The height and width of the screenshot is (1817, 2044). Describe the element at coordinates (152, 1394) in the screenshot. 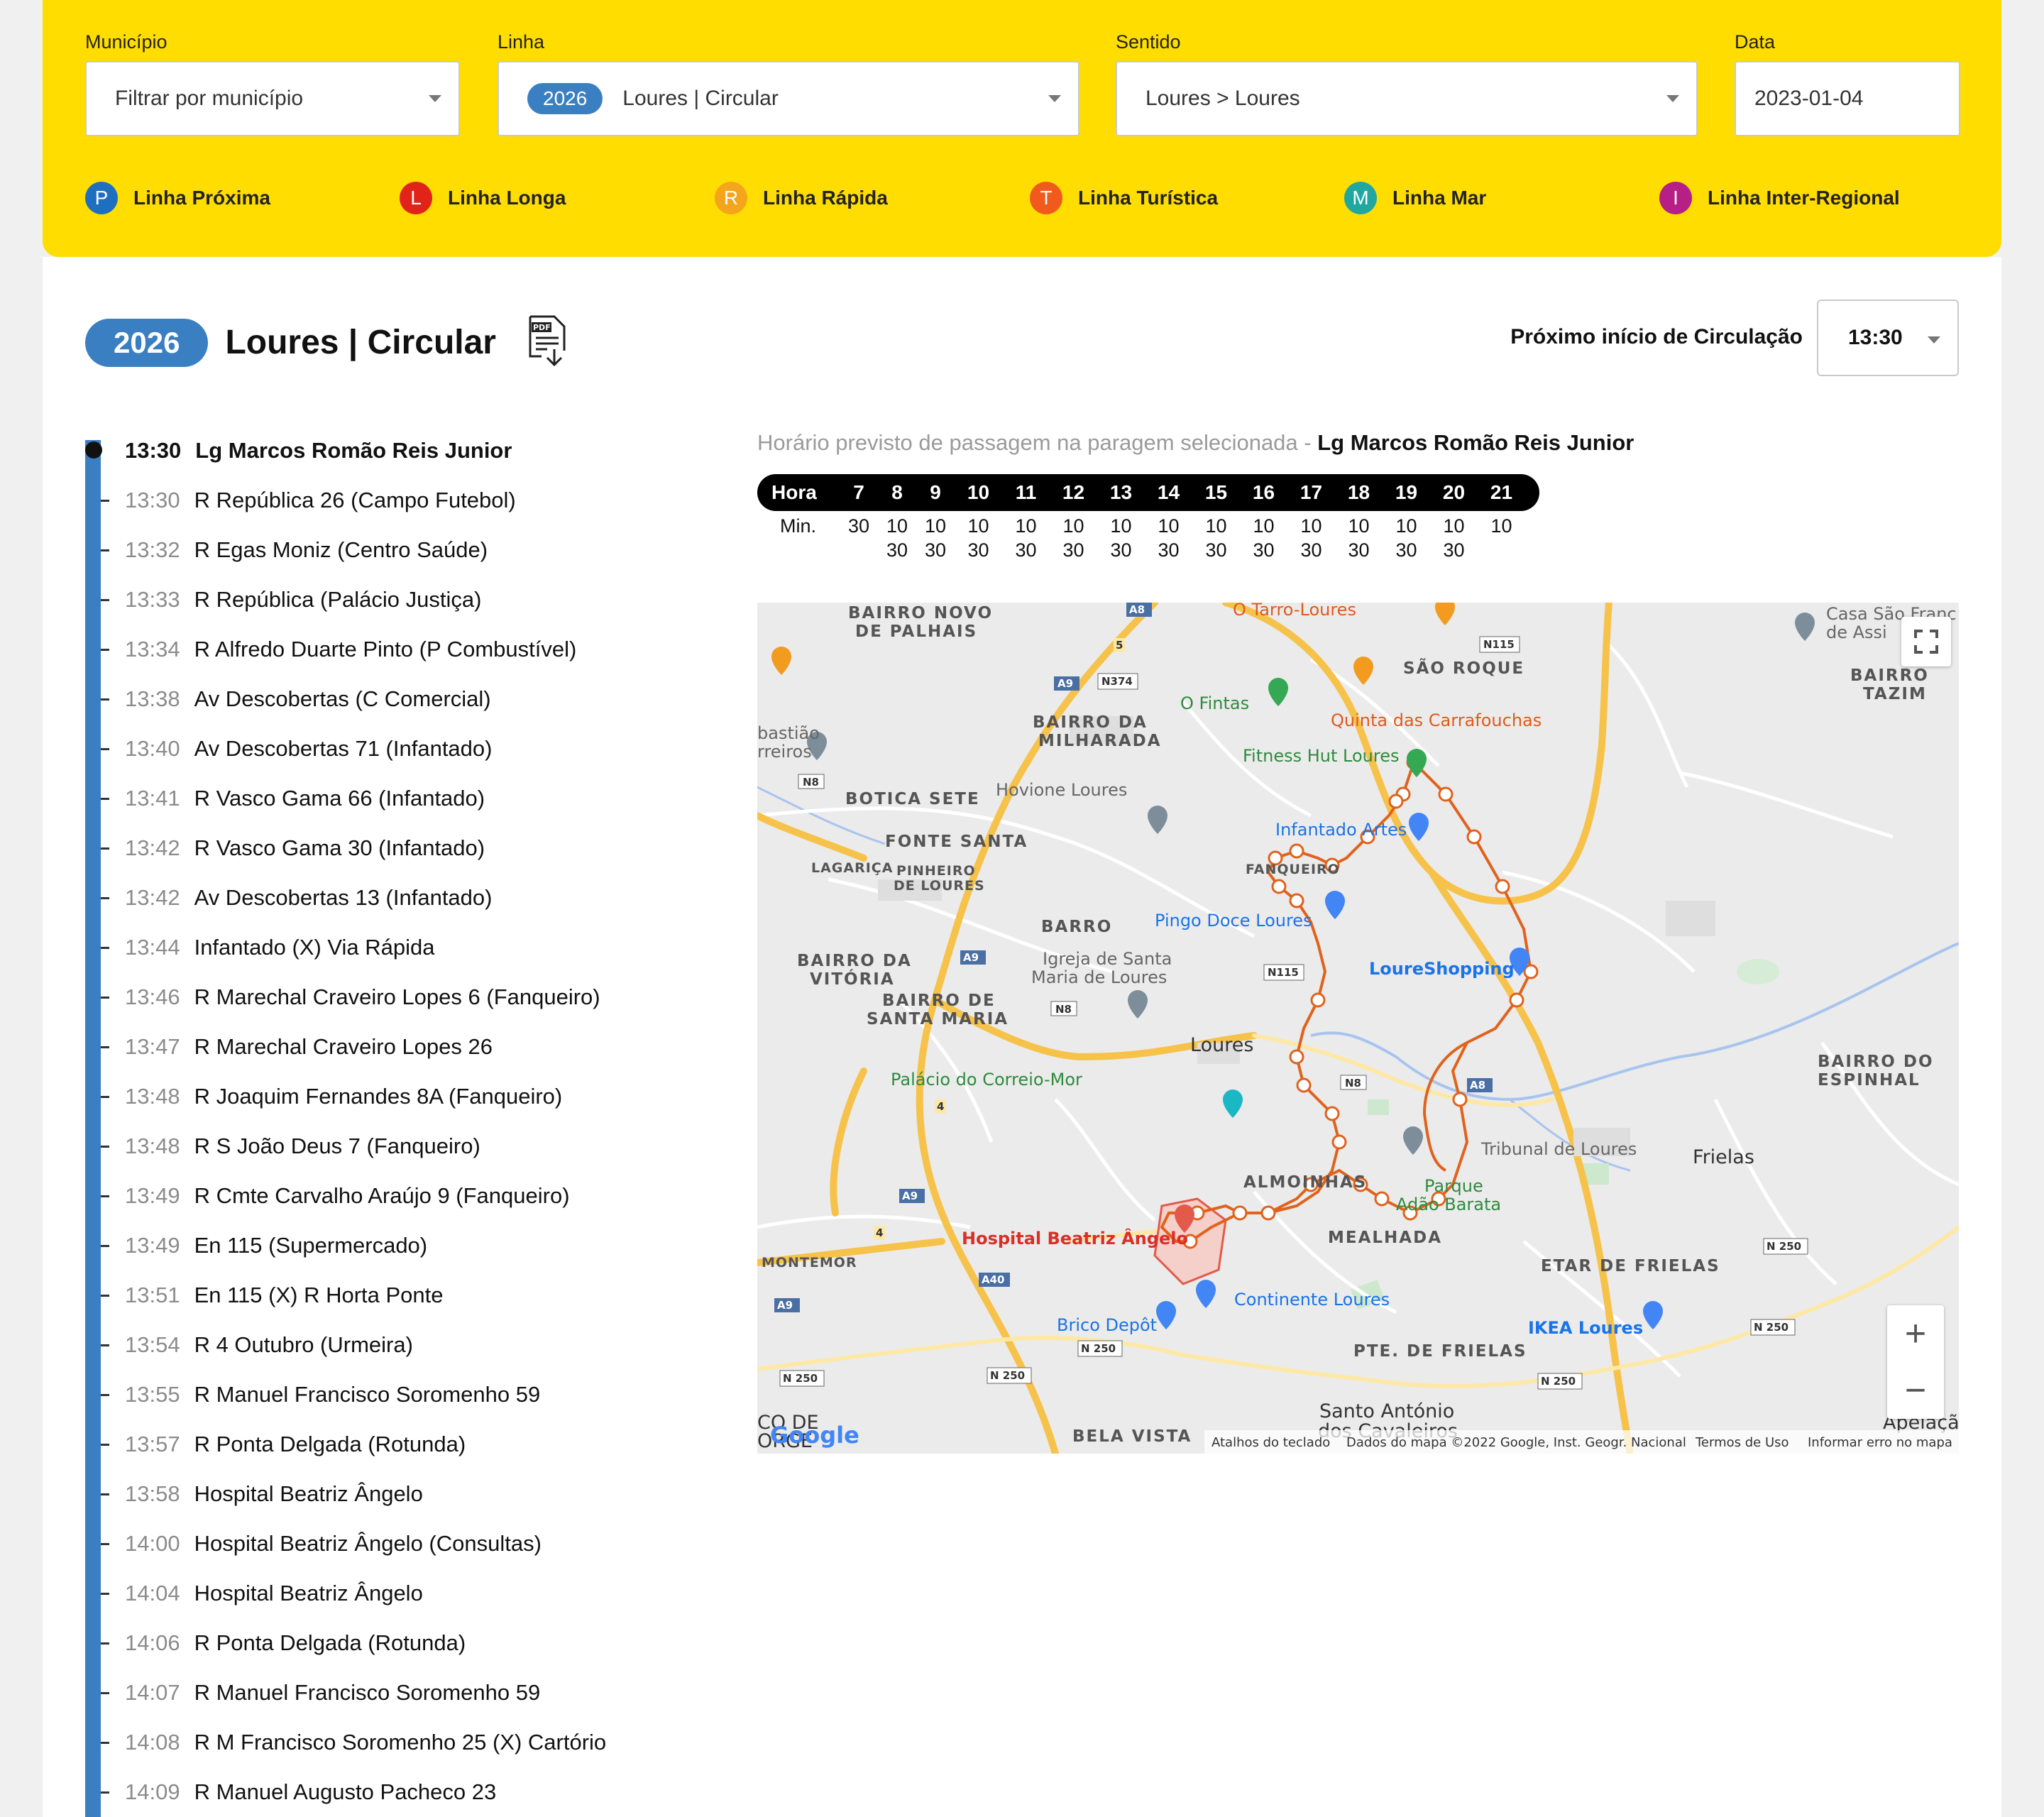

I see `stop-time: 13:55` at that location.